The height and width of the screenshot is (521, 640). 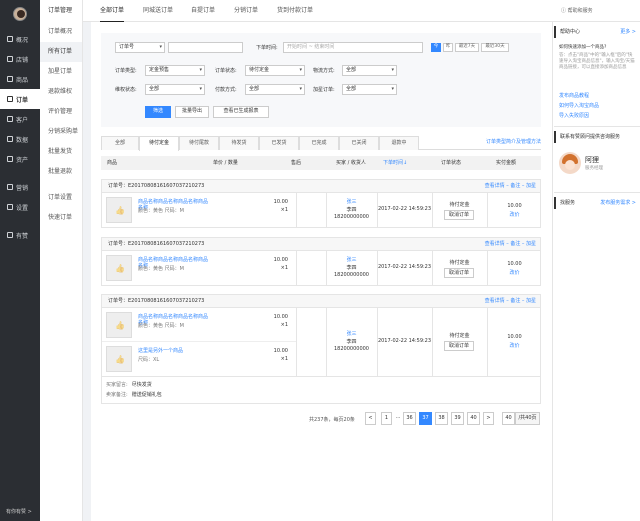 I want to click on type-select: 定金预售, so click(x=175, y=70).